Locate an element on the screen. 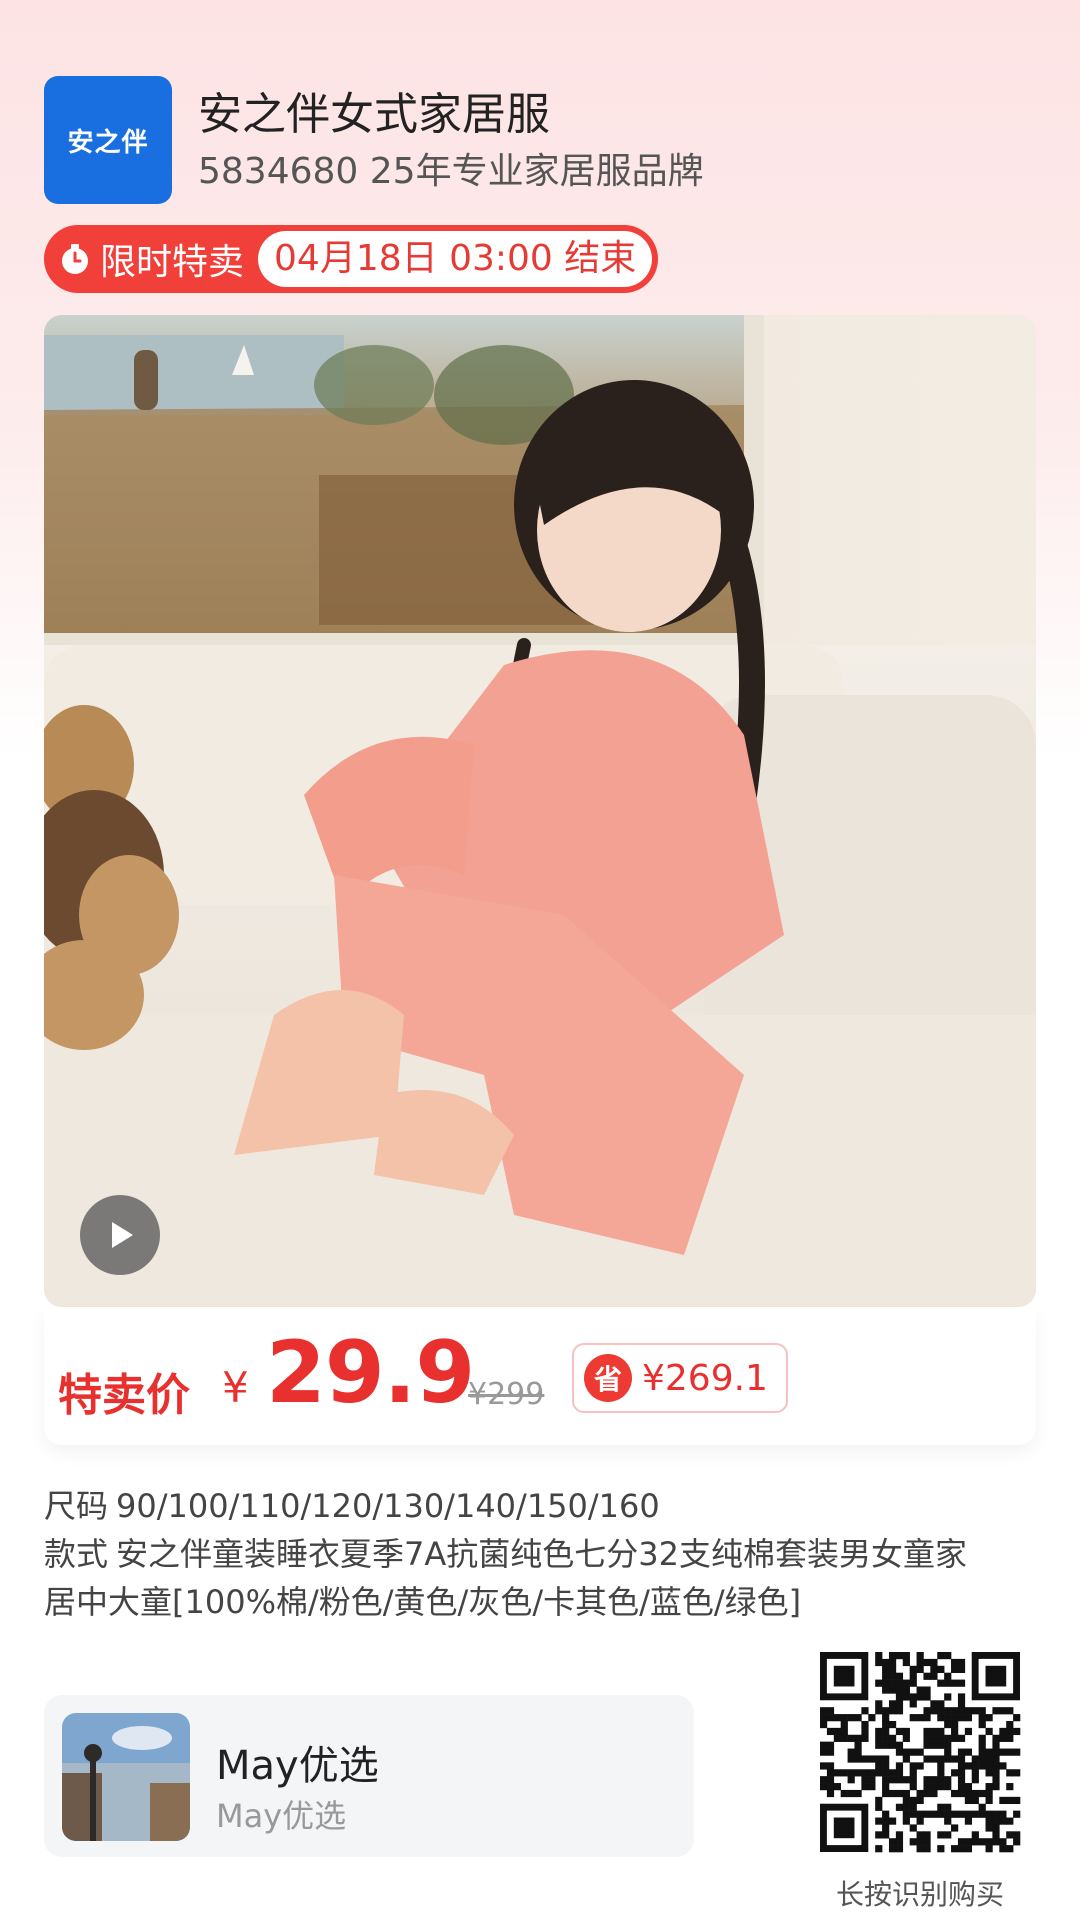  style-text-line2: 居中大童[100%棉/粉色/黄色/灰色/卡其色/蓝色/绿色] is located at coordinates (423, 1602).